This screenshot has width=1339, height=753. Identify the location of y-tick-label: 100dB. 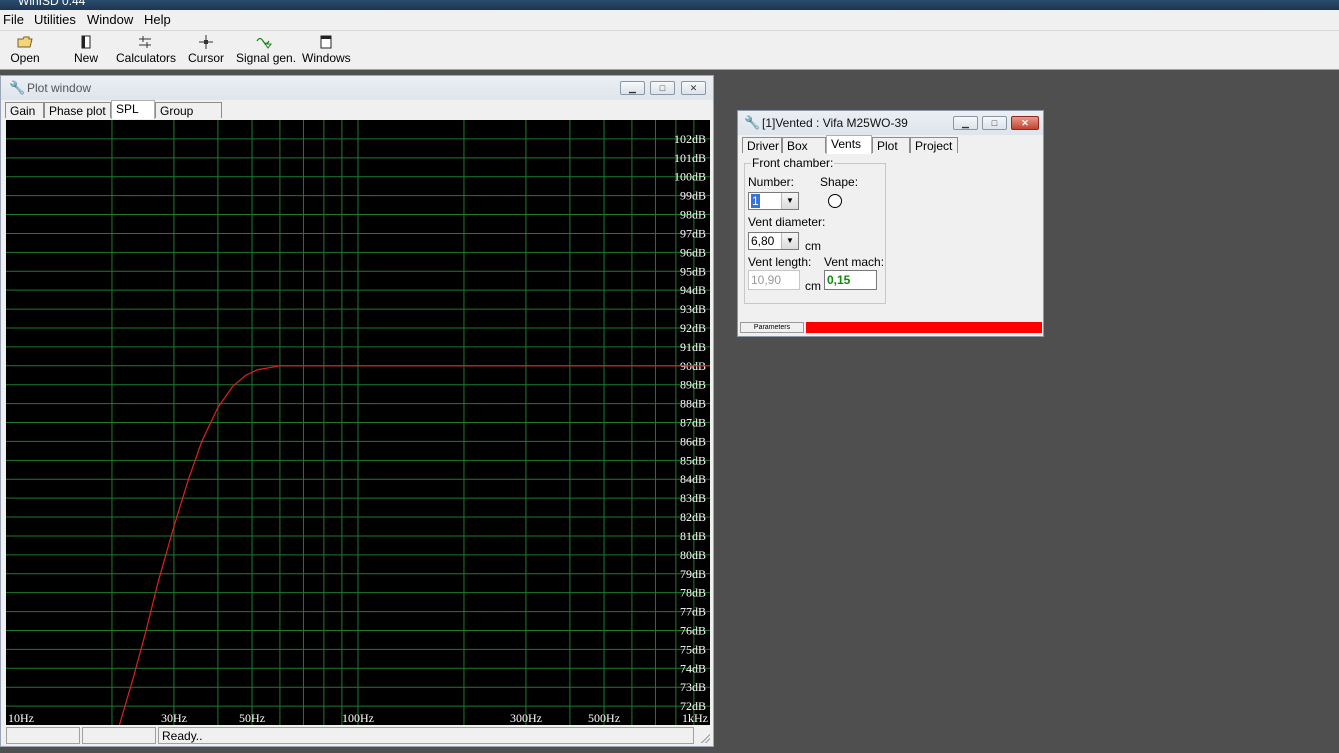
(690, 177).